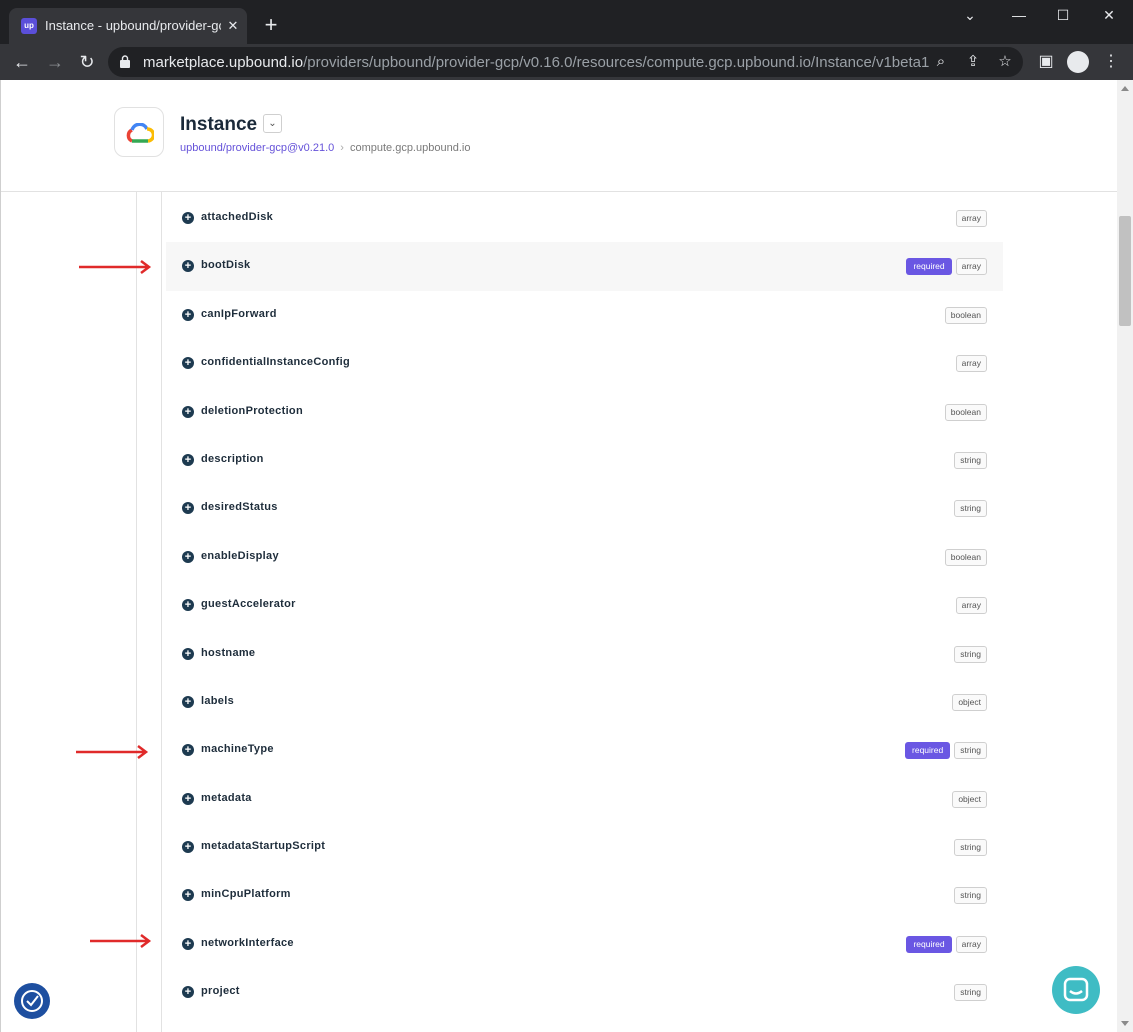 The width and height of the screenshot is (1133, 1032). Describe the element at coordinates (584, 750) in the screenshot. I see `field-row: + machineType required string` at that location.